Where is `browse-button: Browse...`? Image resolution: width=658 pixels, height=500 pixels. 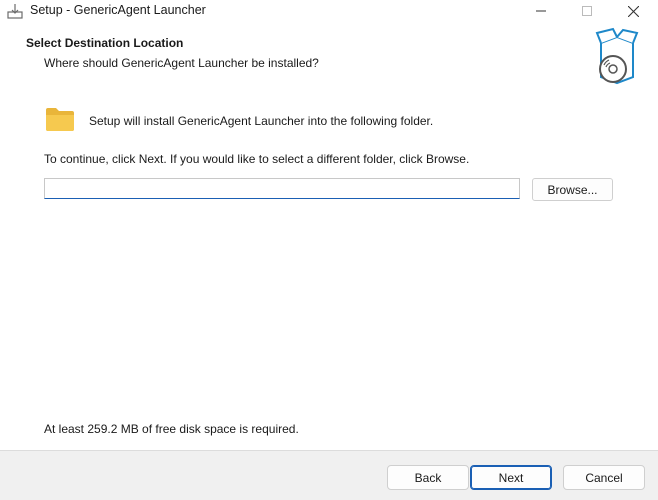 browse-button: Browse... is located at coordinates (572, 189).